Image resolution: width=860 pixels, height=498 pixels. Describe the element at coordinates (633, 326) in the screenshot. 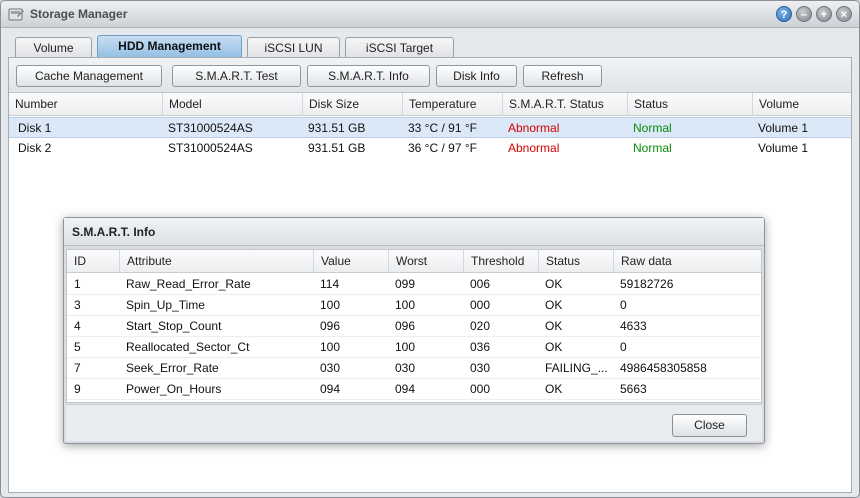

I see `smart-raw: 4633` at that location.